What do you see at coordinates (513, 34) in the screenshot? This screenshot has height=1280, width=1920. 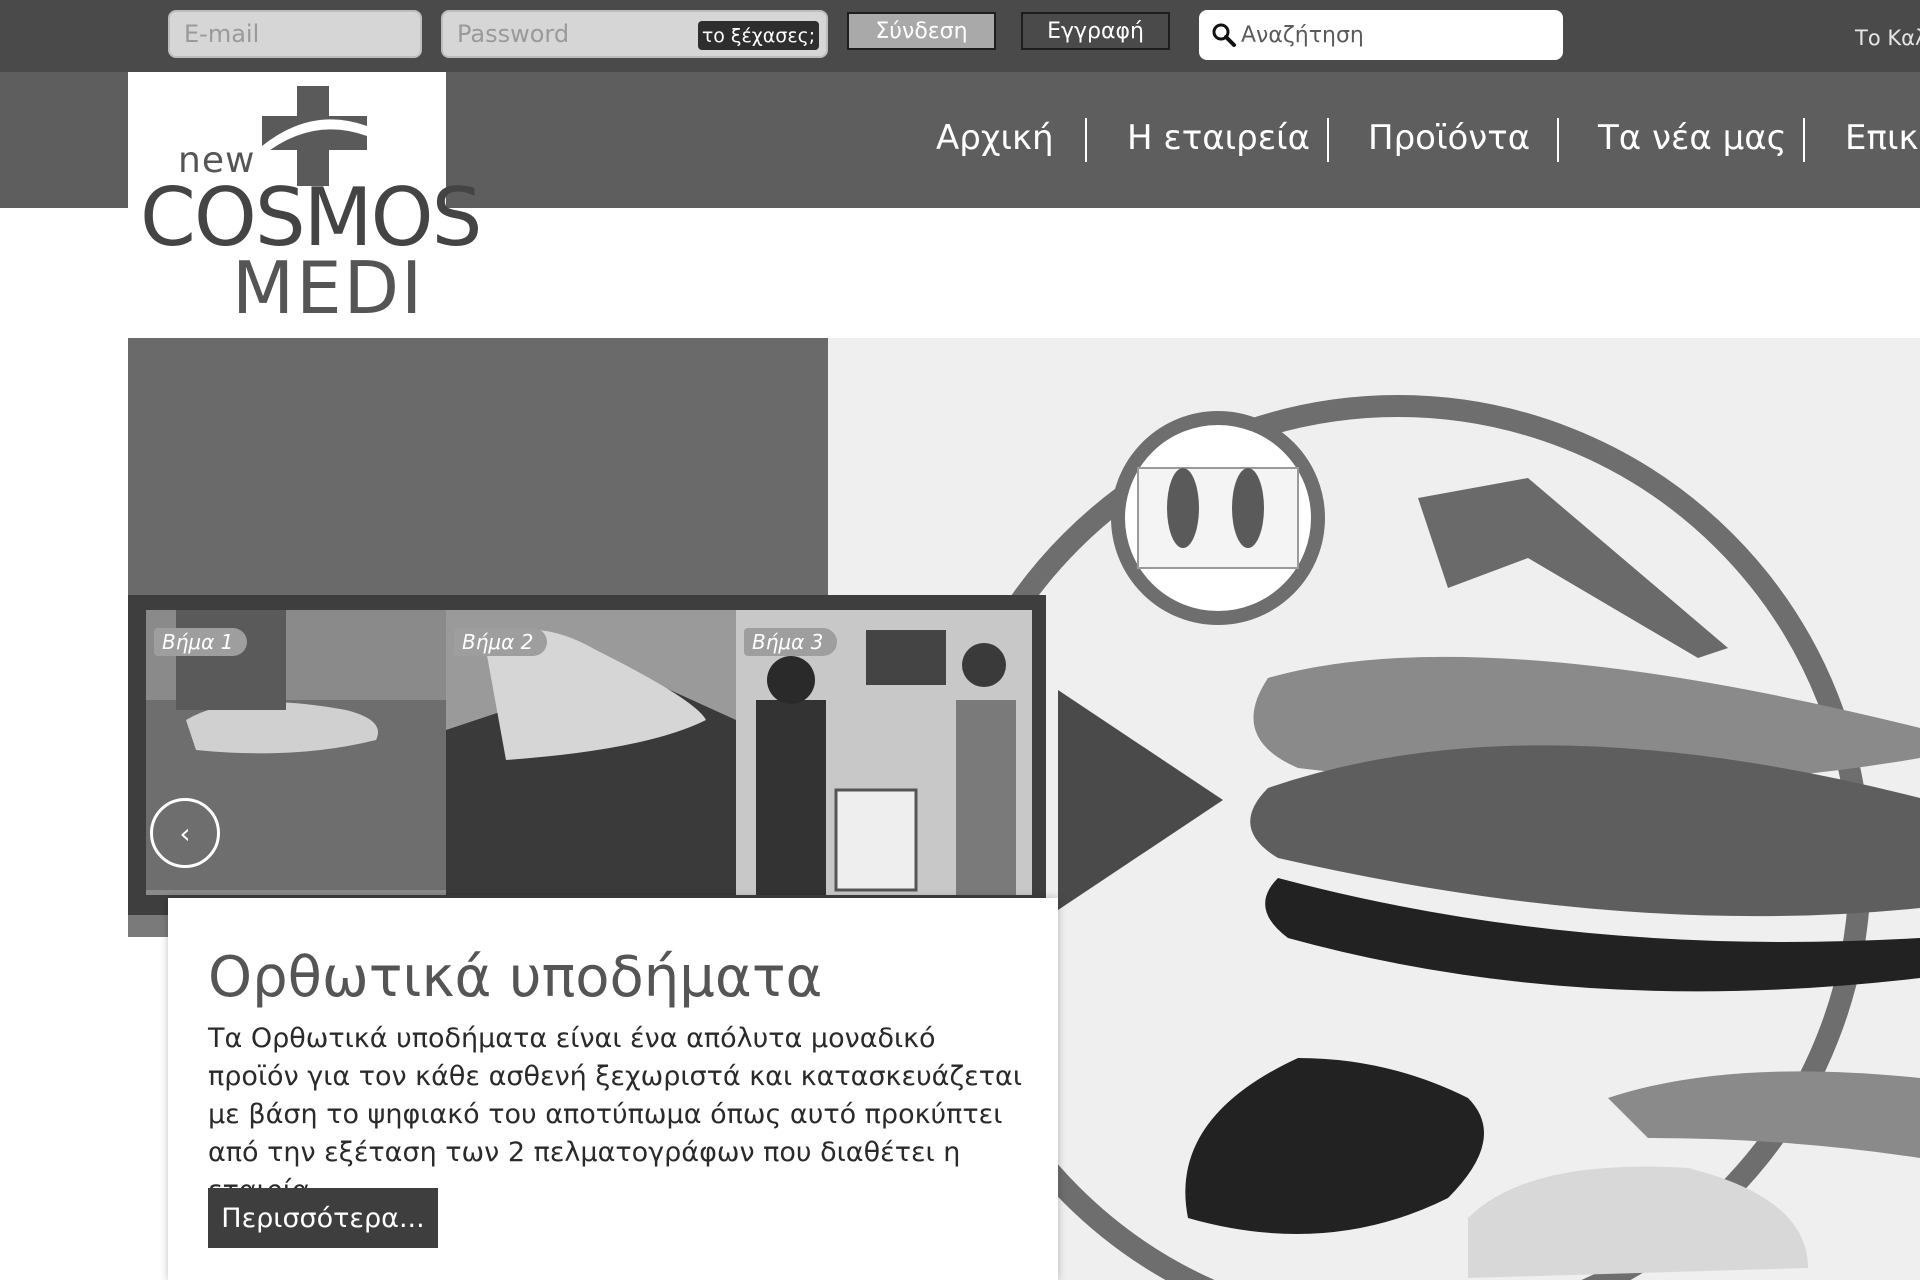 I see `password-placeholder: Password` at bounding box center [513, 34].